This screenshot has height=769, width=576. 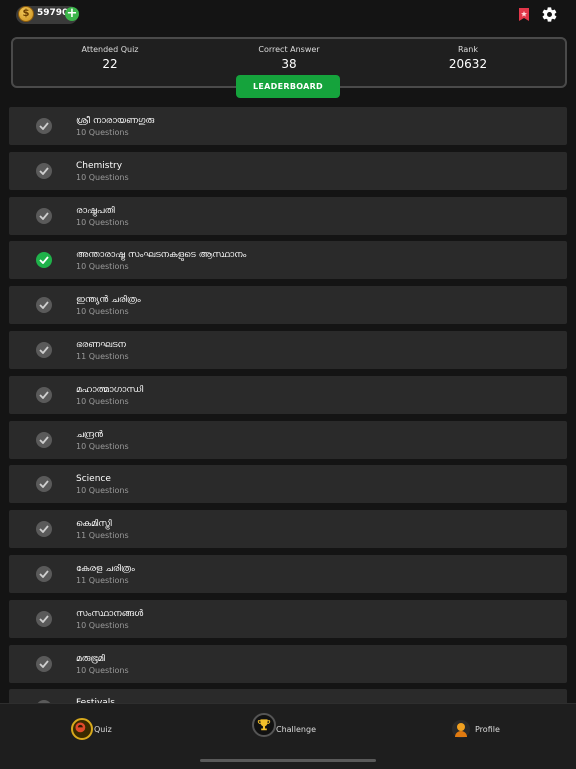 I want to click on quiz-title: ശ്രീ നാരായണഗുരു, so click(x=115, y=121).